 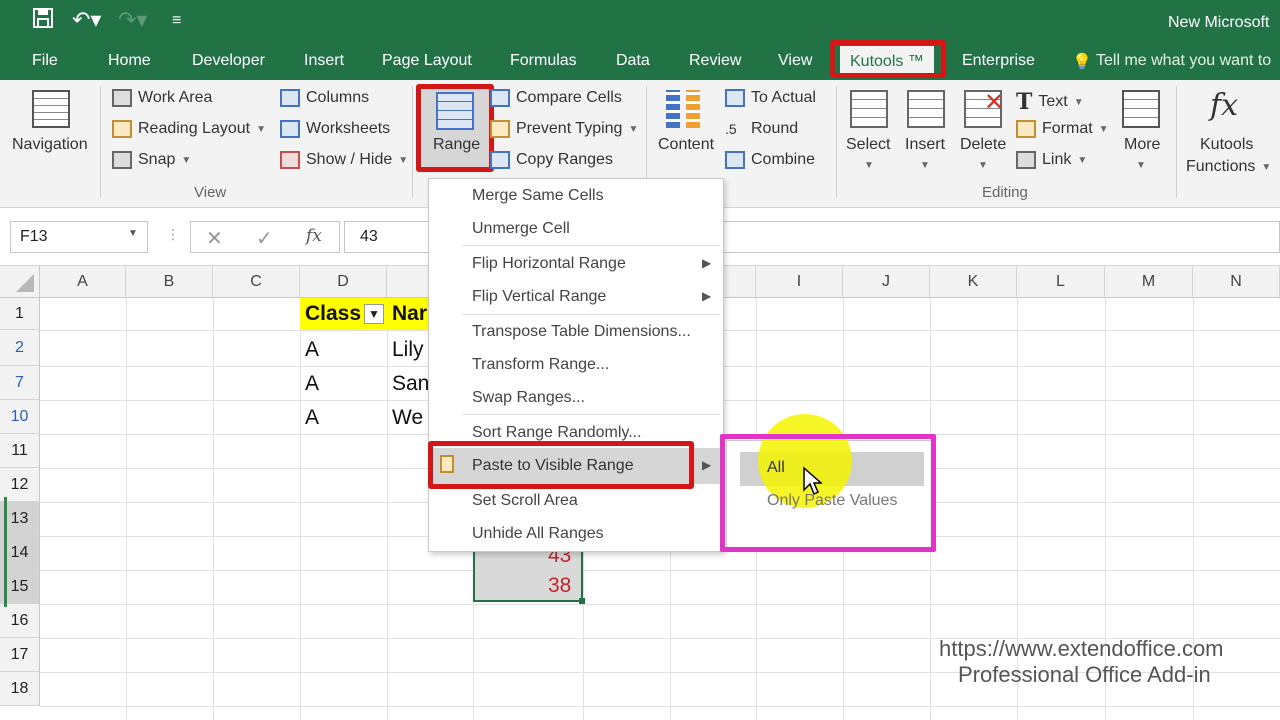 What do you see at coordinates (926, 109) in the screenshot?
I see `insert-icon` at bounding box center [926, 109].